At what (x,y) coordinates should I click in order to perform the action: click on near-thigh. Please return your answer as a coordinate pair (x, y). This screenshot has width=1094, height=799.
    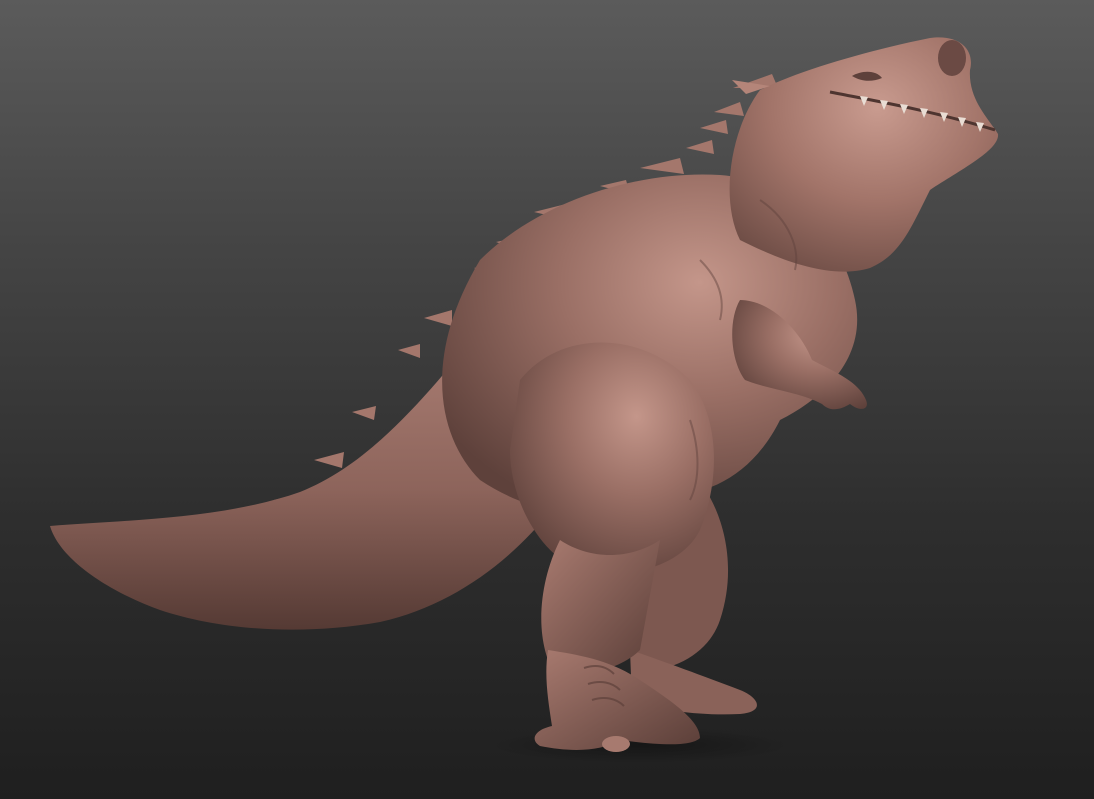
    Looking at the image, I should click on (612, 458).